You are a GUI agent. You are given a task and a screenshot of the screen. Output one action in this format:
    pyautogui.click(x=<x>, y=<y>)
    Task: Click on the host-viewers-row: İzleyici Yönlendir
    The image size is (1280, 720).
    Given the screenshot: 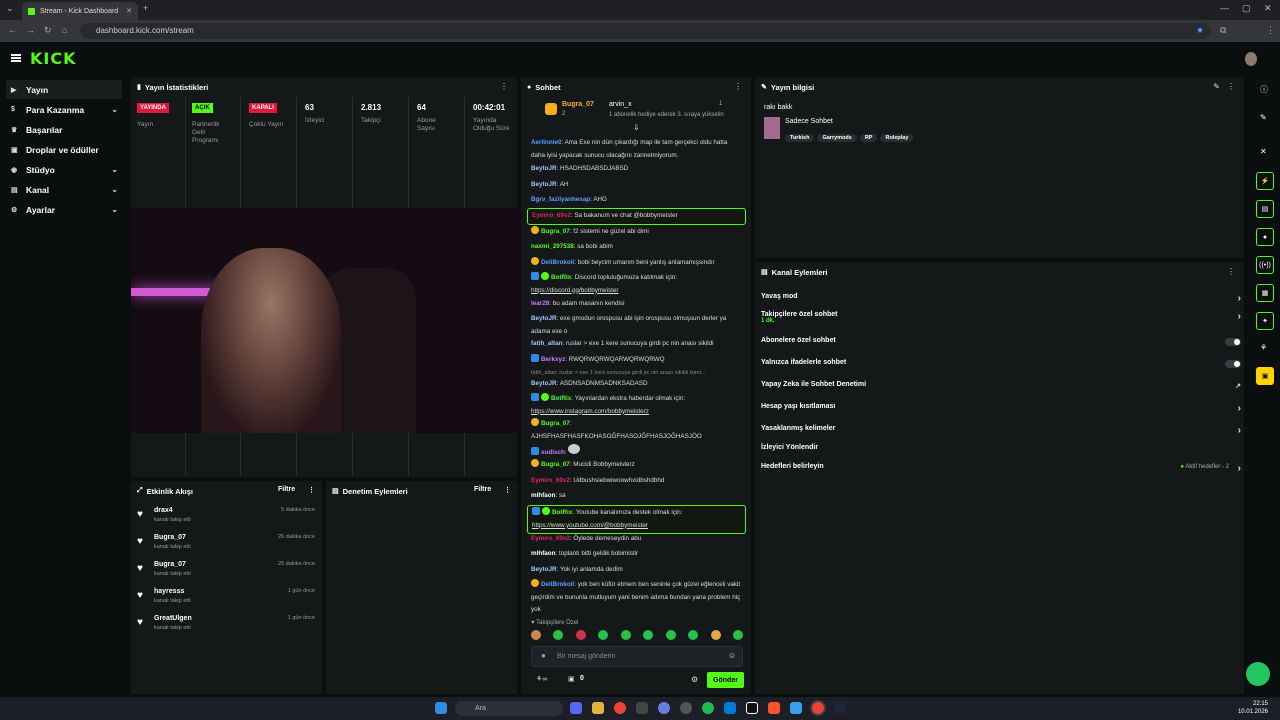 What is the action you would take?
    pyautogui.click(x=1002, y=452)
    